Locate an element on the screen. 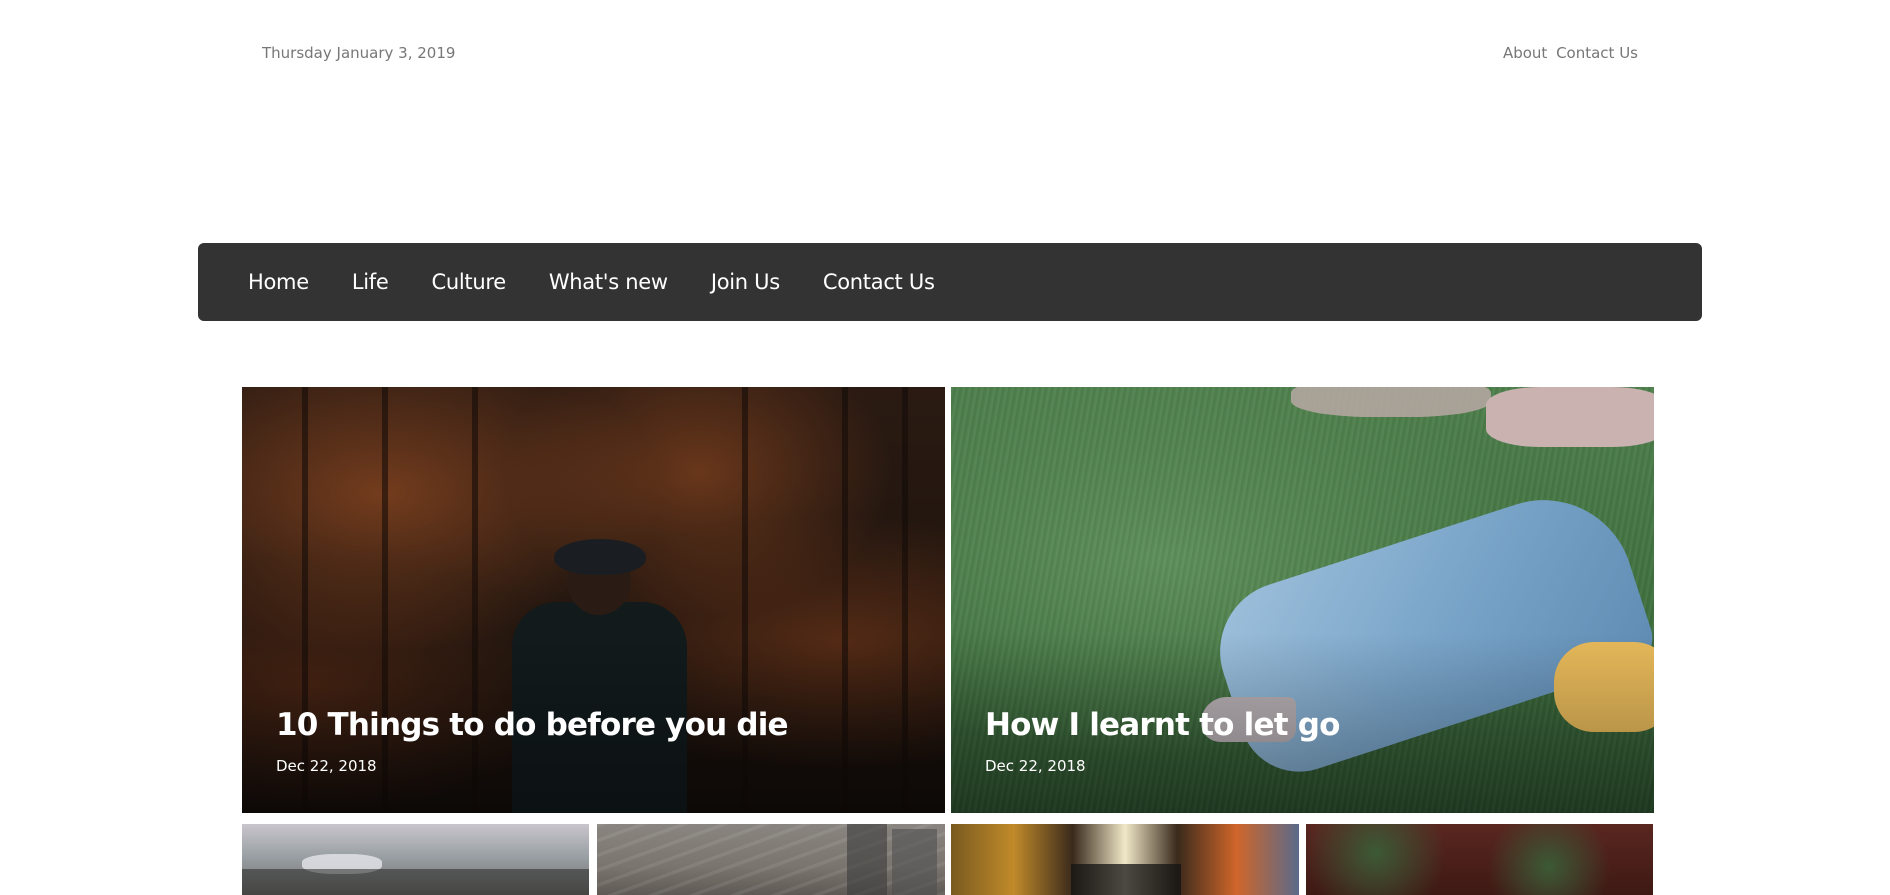 This screenshot has width=1890, height=895. nav-item-whats-new: What's new is located at coordinates (608, 282).